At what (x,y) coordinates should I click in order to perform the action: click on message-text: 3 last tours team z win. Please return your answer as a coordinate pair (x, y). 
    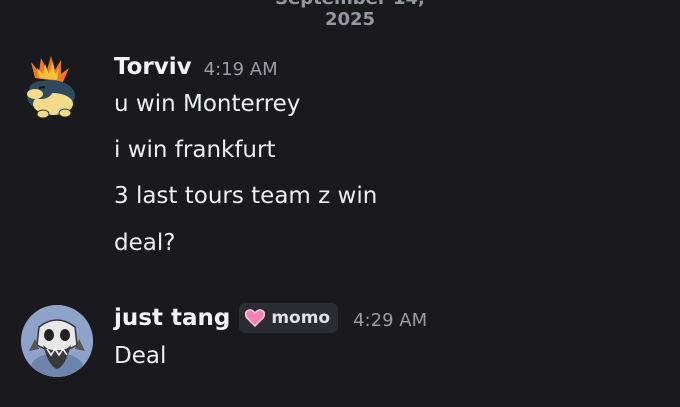
    Looking at the image, I should click on (246, 196).